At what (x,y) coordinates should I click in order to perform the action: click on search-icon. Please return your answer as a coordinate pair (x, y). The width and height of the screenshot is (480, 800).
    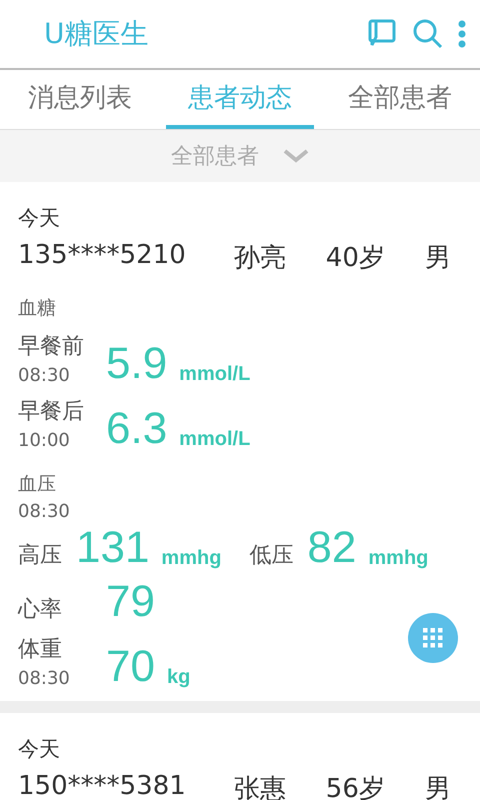
    Looking at the image, I should click on (428, 34).